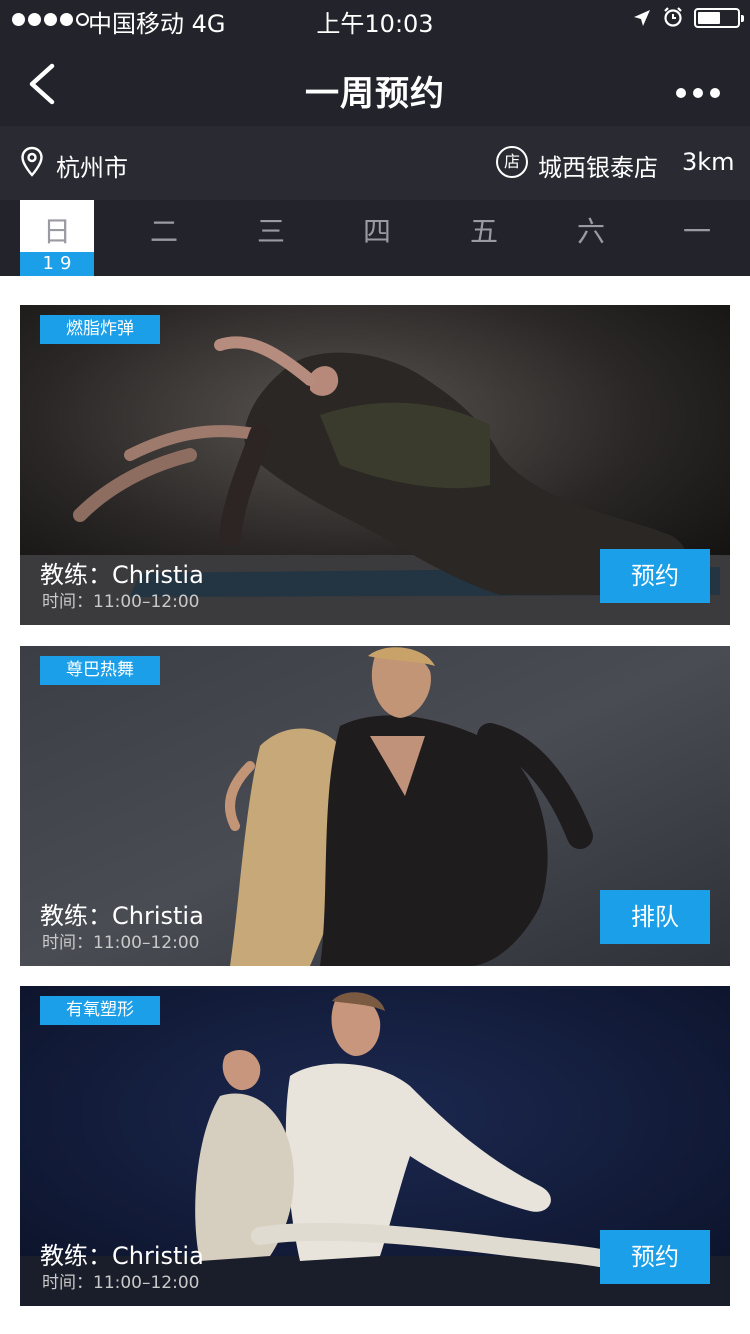 Image resolution: width=750 pixels, height=1334 pixels. What do you see at coordinates (598, 165) in the screenshot?
I see `store-selector: 城西银泰店` at bounding box center [598, 165].